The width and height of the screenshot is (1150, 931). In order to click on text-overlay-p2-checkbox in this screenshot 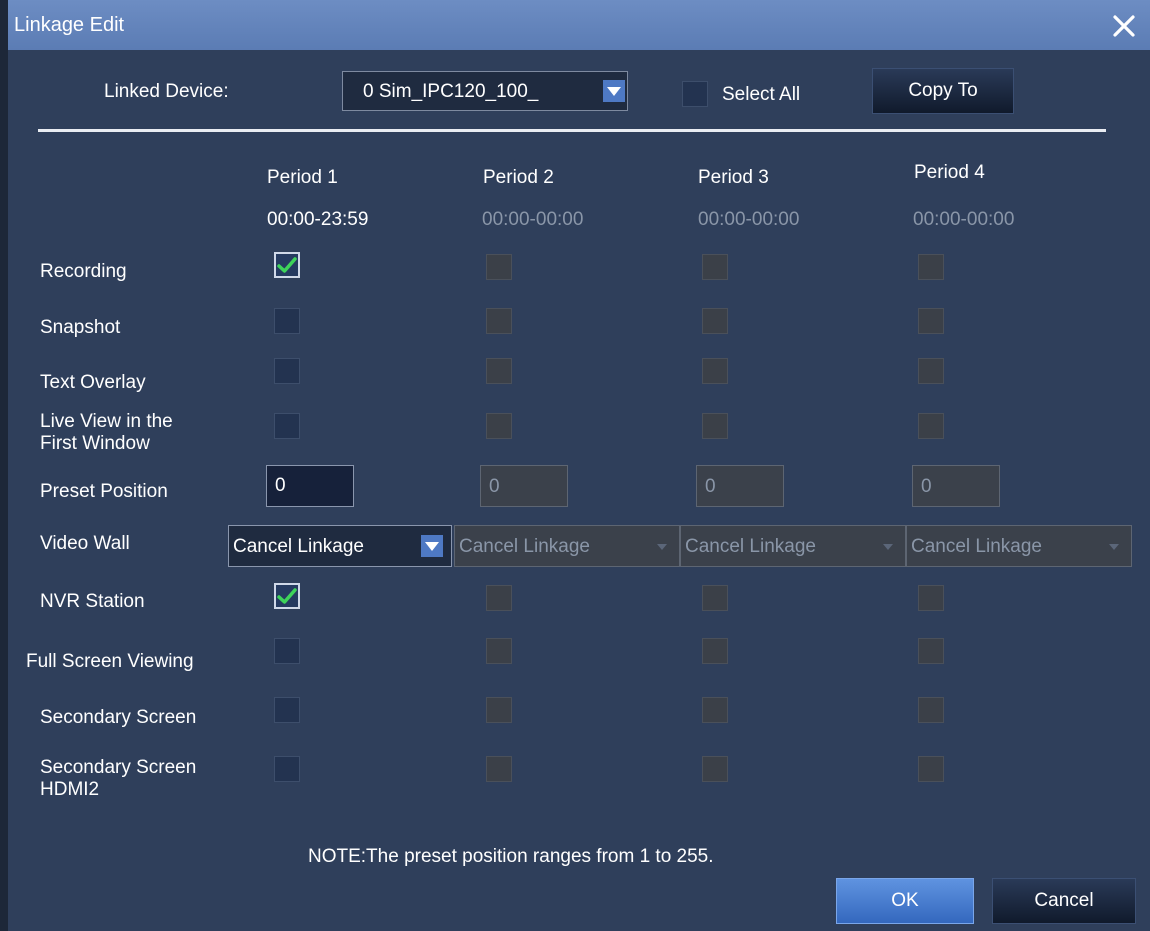, I will do `click(499, 371)`.